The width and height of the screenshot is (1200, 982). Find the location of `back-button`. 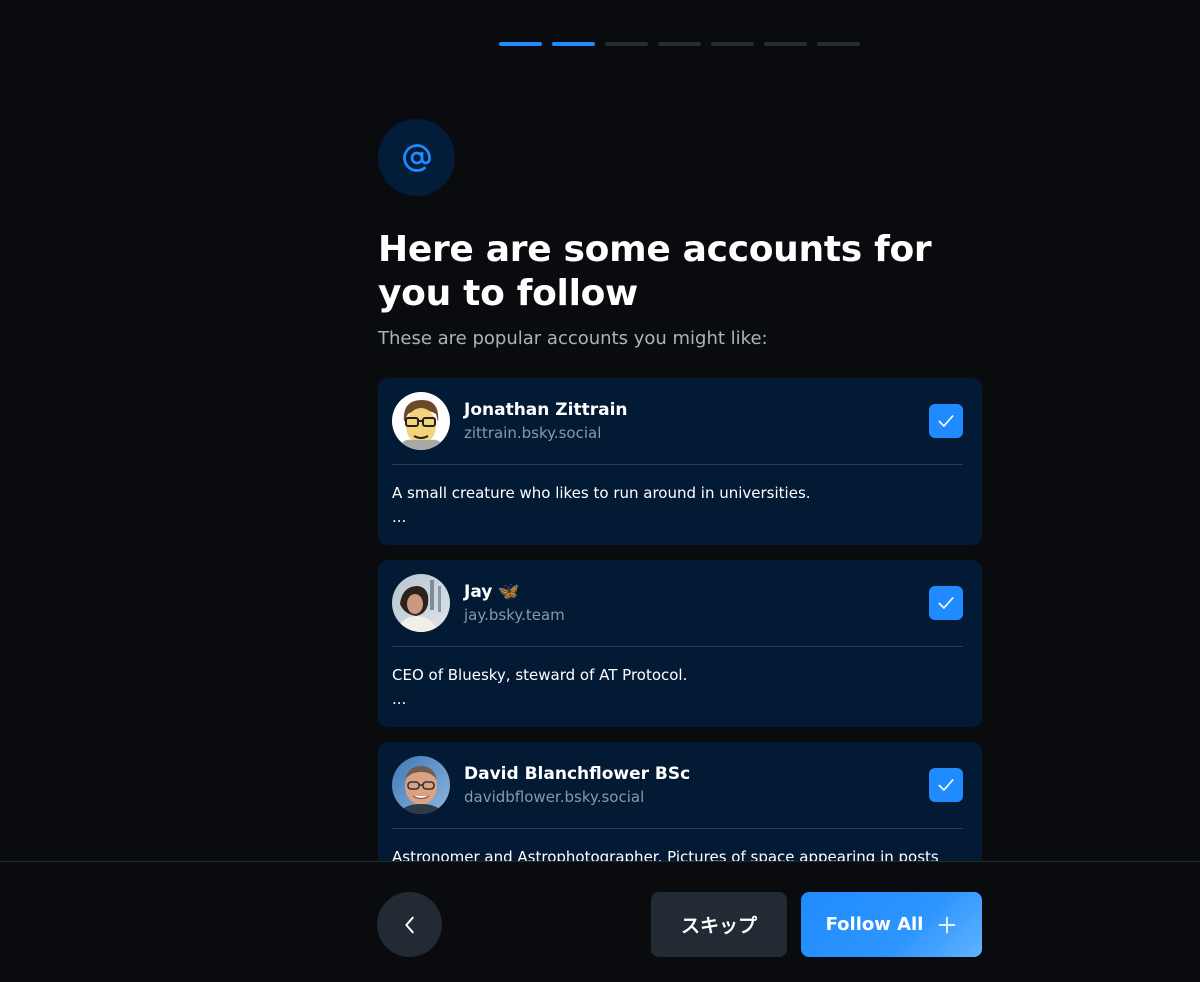

back-button is located at coordinates (409, 924).